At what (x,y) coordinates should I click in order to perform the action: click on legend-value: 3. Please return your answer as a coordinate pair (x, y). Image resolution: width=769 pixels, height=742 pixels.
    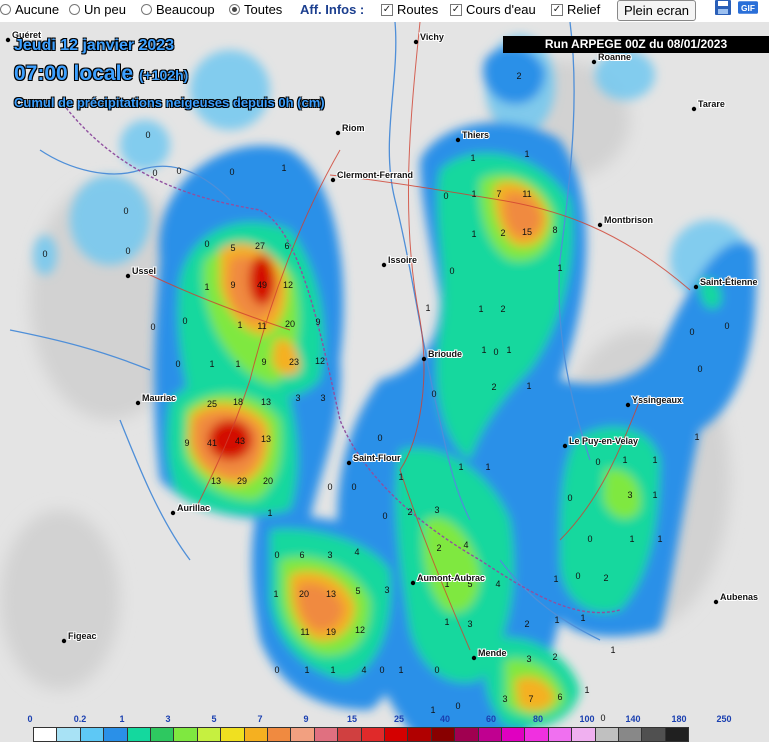
    Looking at the image, I should click on (168, 719).